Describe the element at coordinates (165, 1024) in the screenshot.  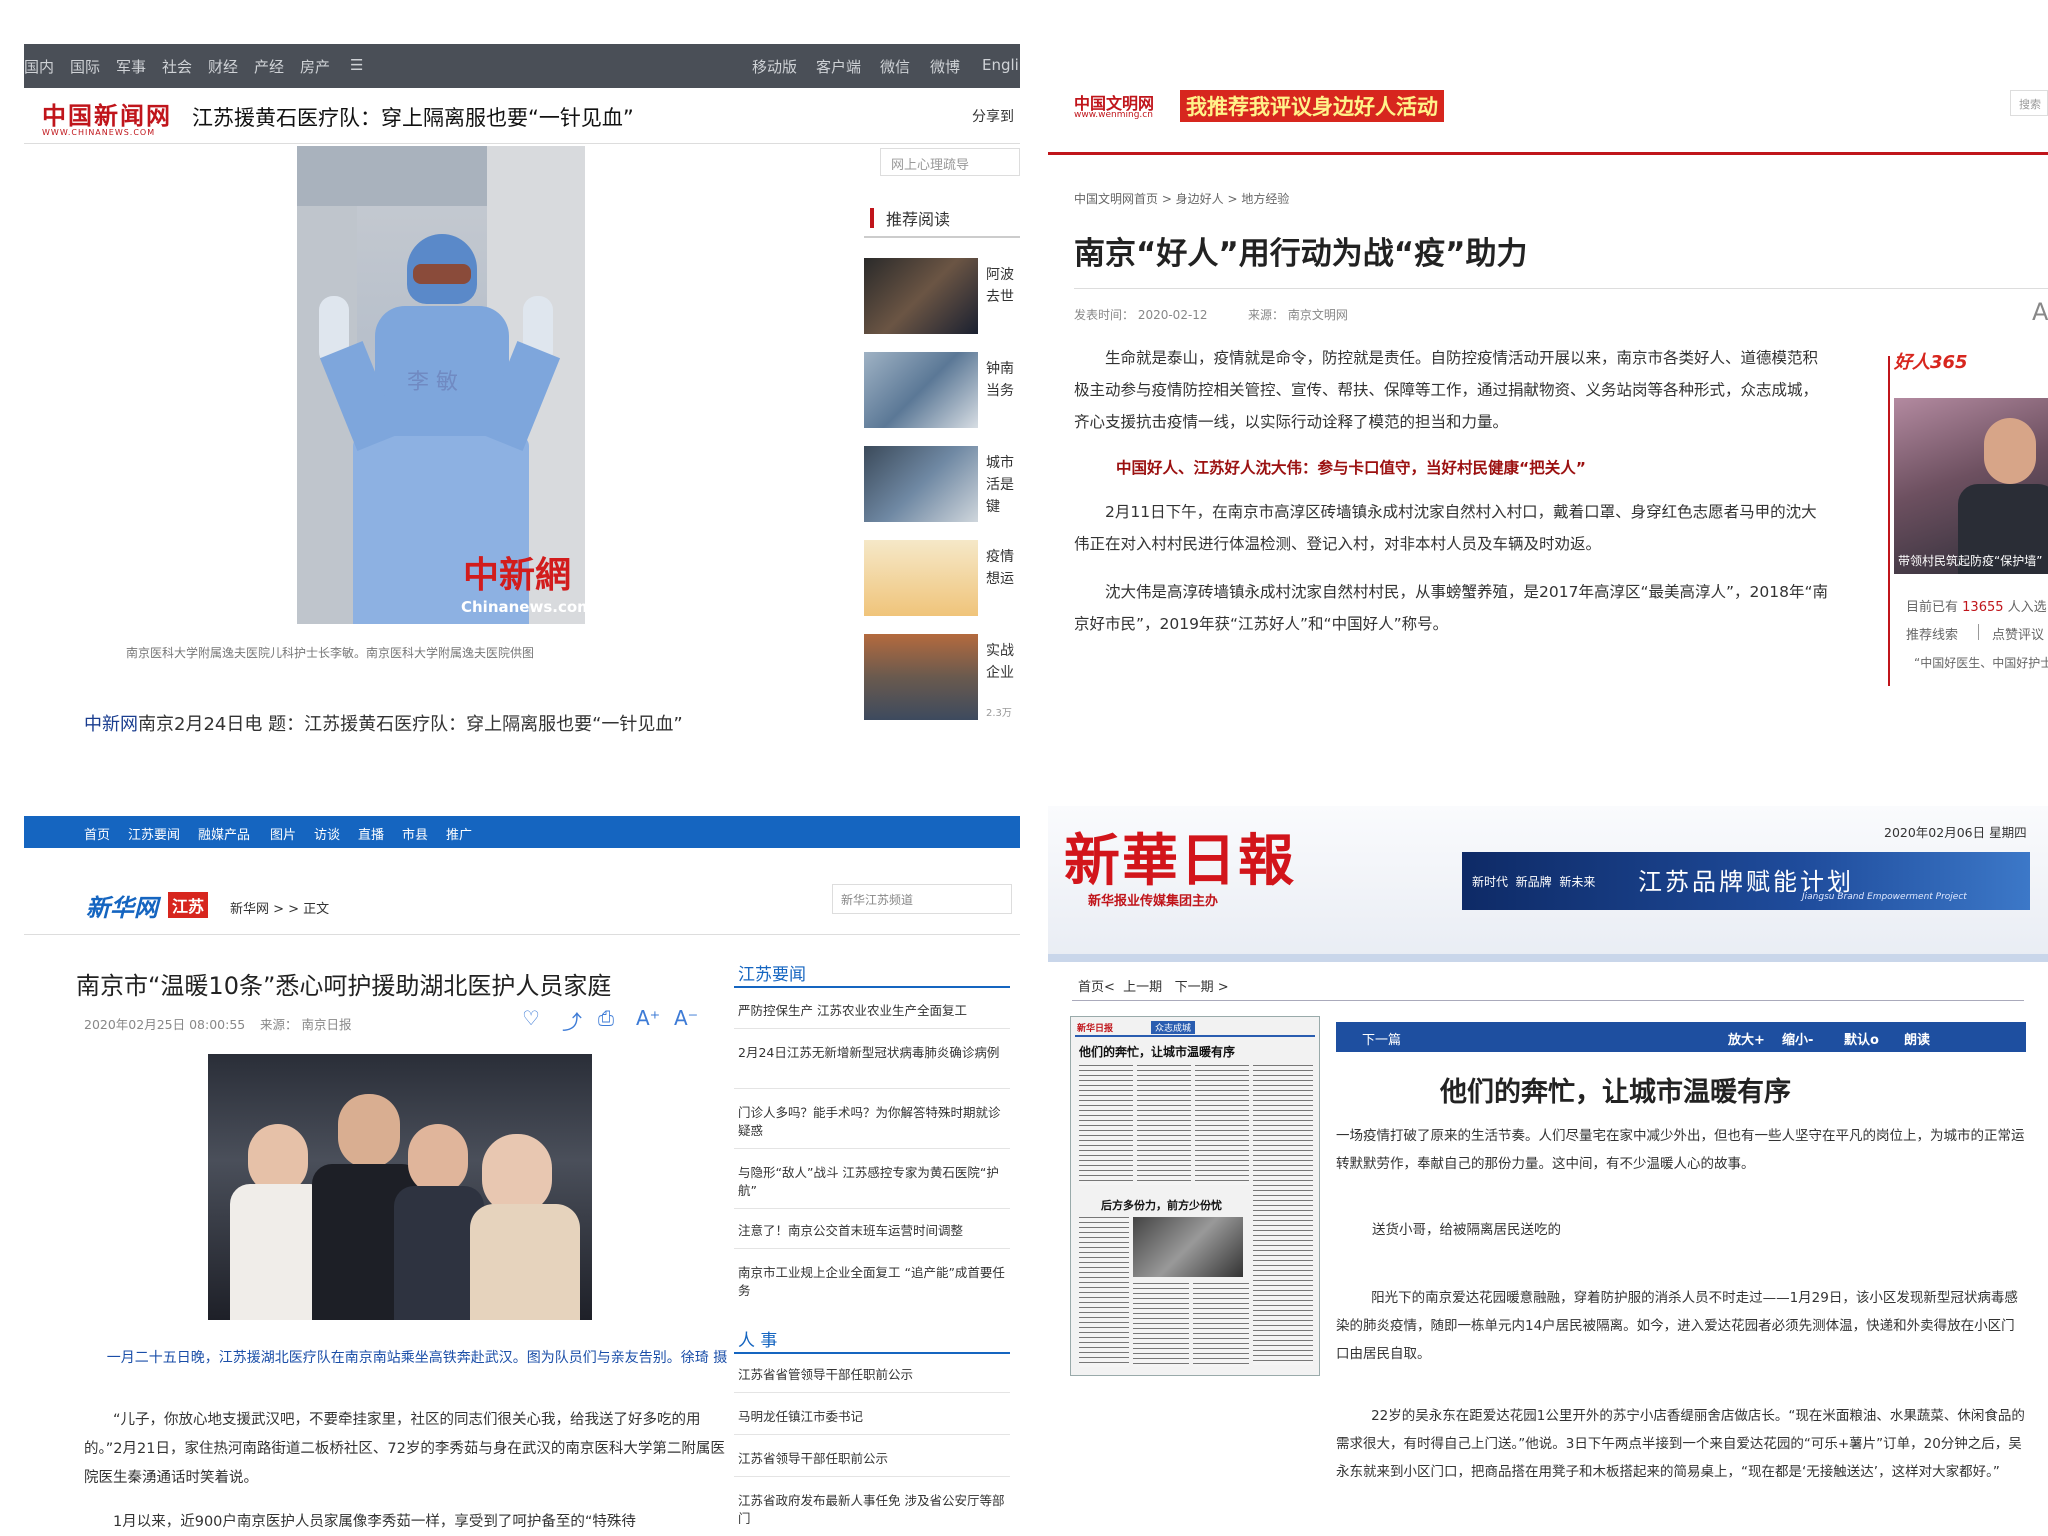
I see `publish-date: 2020年02月25日 08:00:55` at that location.